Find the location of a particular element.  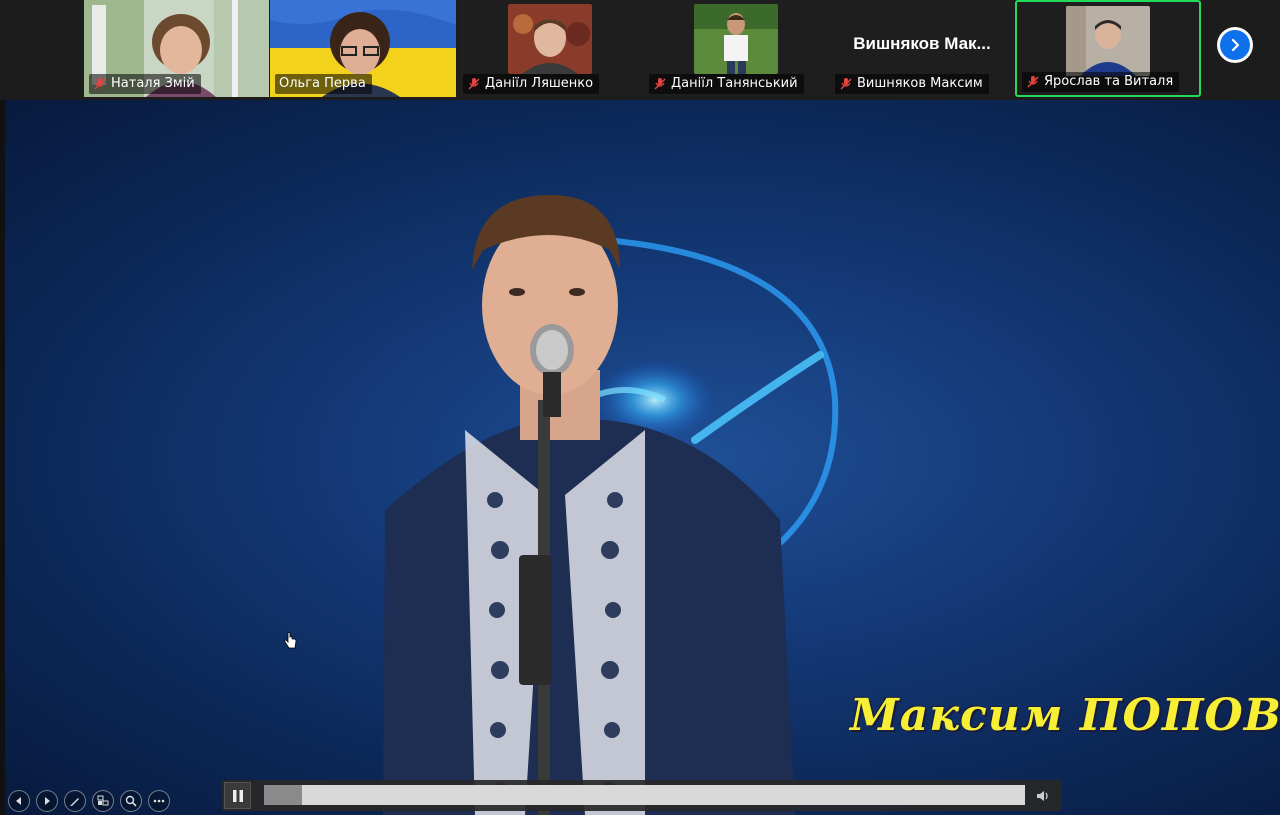

participant-name: Наталя Змій is located at coordinates (153, 83).